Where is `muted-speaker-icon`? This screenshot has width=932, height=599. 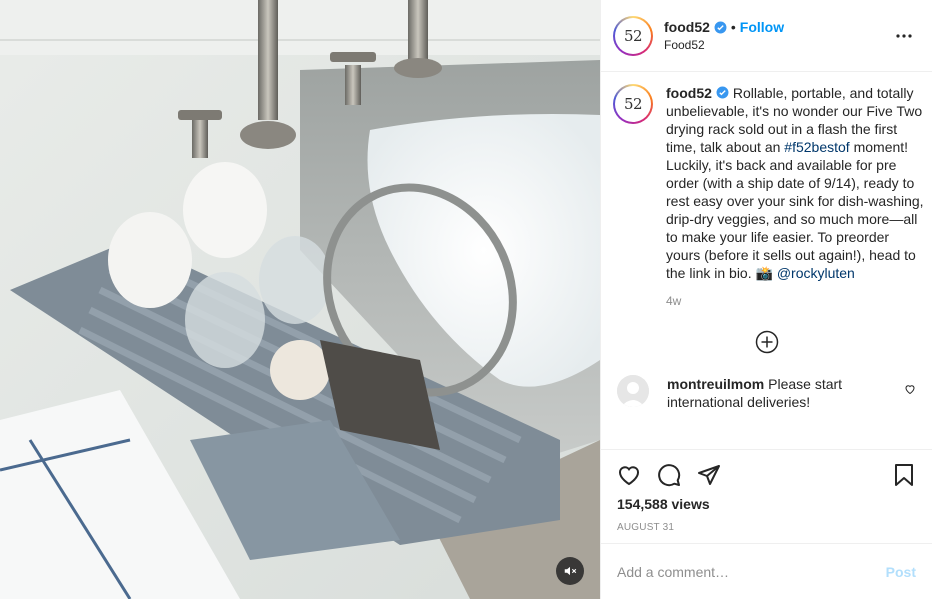 muted-speaker-icon is located at coordinates (570, 571).